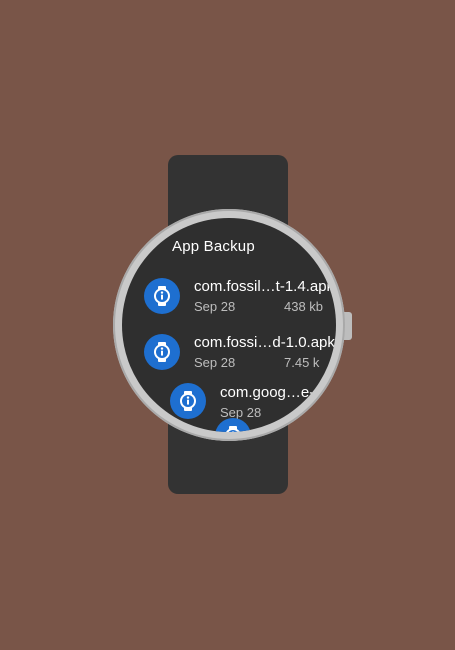 Image resolution: width=455 pixels, height=650 pixels. What do you see at coordinates (304, 306) in the screenshot?
I see `app-file-size: 438 kb` at bounding box center [304, 306].